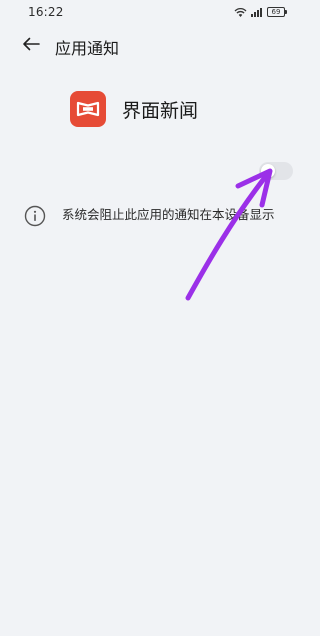 This screenshot has height=636, width=320. I want to click on status-icons: 69, so click(260, 12).